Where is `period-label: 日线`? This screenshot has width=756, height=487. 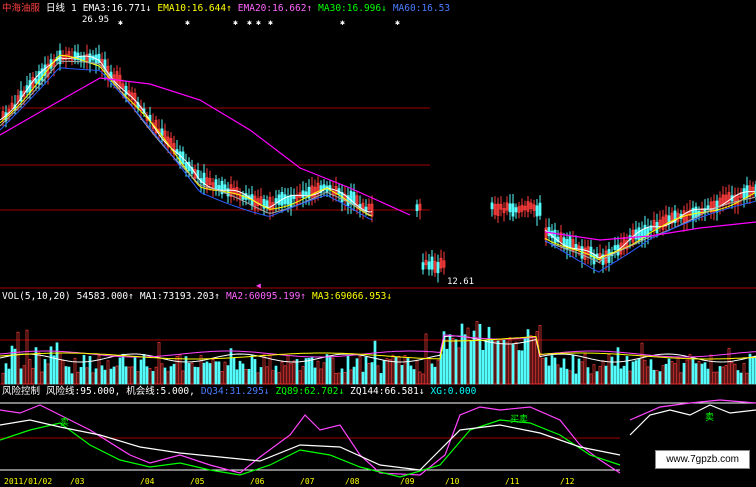 period-label: 日线 is located at coordinates (56, 8).